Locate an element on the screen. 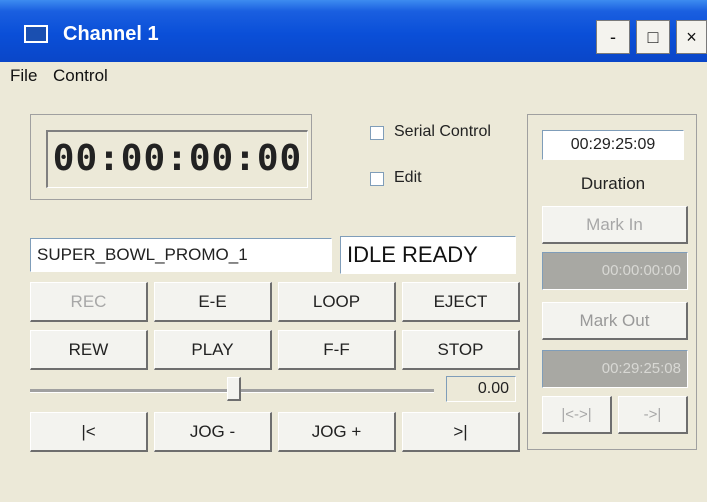 Image resolution: width=707 pixels, height=502 pixels. minimize-button: - is located at coordinates (613, 37).